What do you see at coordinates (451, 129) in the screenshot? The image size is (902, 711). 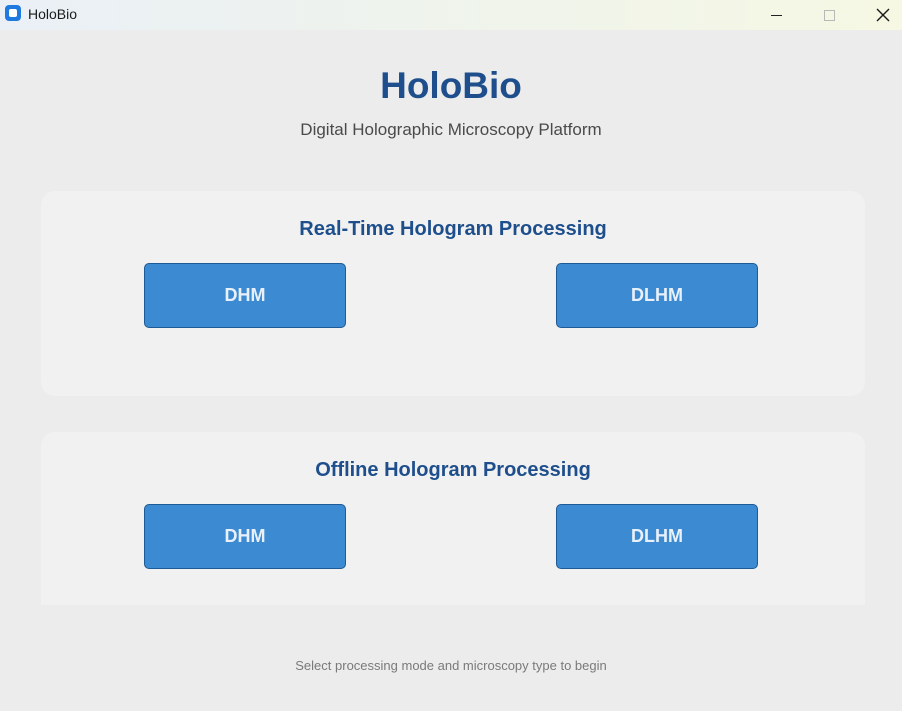 I see `page-subtitle: Digital Holographic Microscopy Platform` at bounding box center [451, 129].